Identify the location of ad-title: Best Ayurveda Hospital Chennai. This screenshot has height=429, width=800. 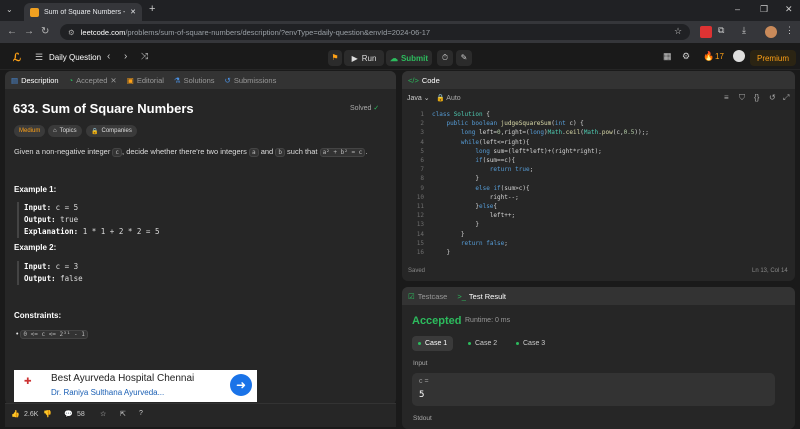
(122, 378).